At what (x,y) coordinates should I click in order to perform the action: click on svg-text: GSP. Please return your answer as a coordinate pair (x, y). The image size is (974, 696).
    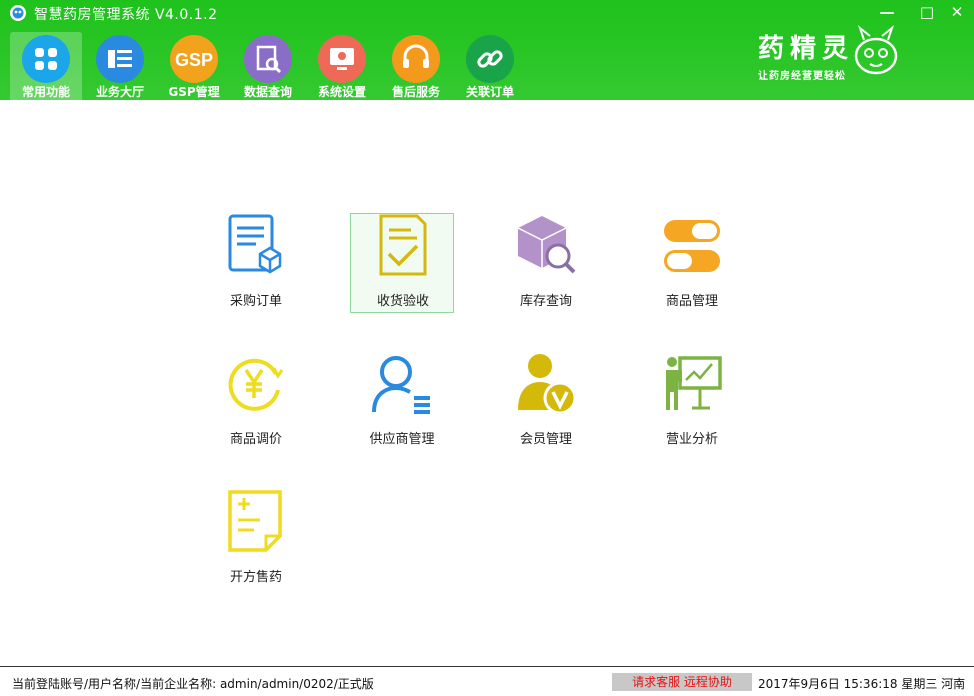
    Looking at the image, I should click on (194, 60).